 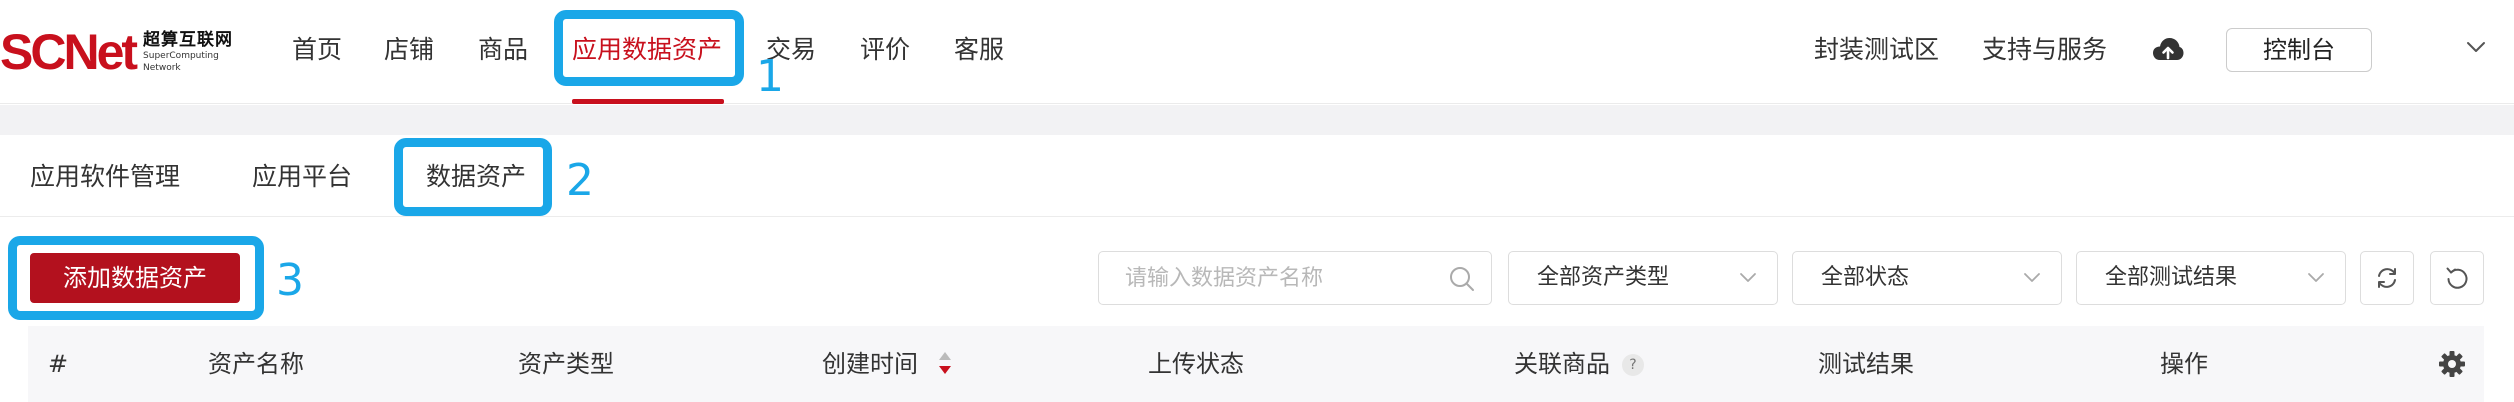 I want to click on status-select: 全部状态, so click(x=1927, y=278).